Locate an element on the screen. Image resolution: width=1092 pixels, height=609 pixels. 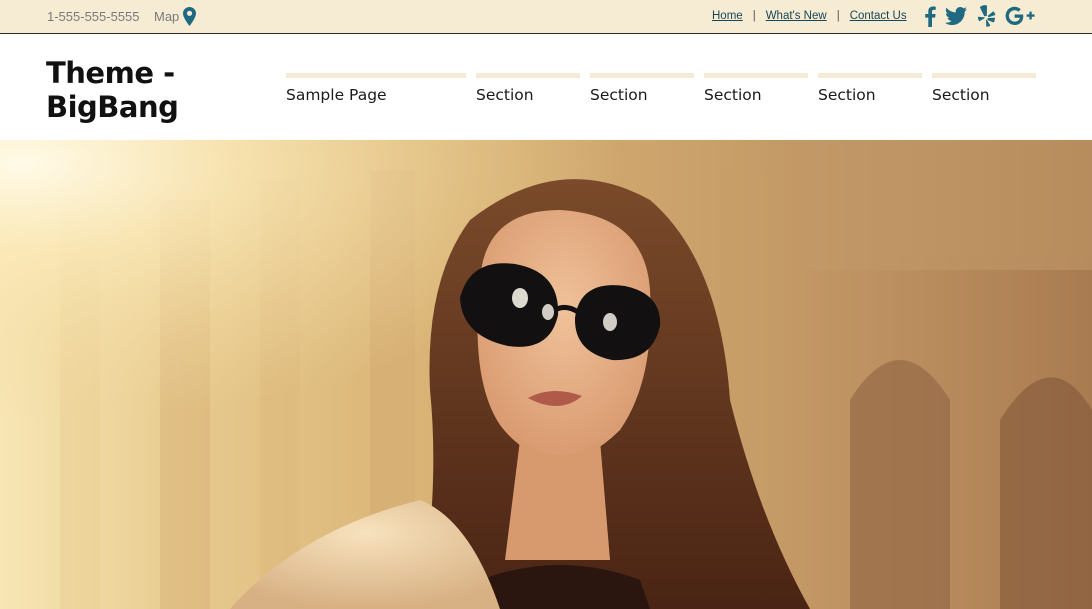
social-icons is located at coordinates (979, 18).